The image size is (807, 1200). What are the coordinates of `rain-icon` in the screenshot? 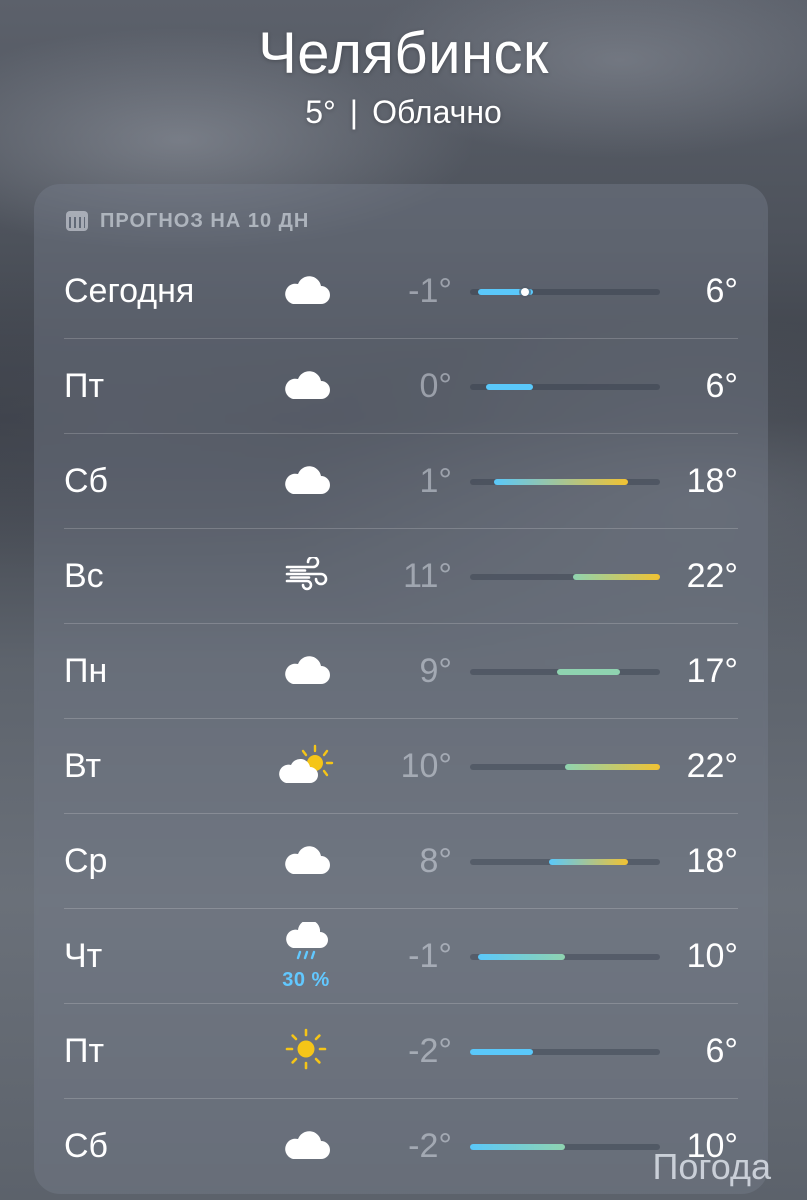 It's located at (306, 943).